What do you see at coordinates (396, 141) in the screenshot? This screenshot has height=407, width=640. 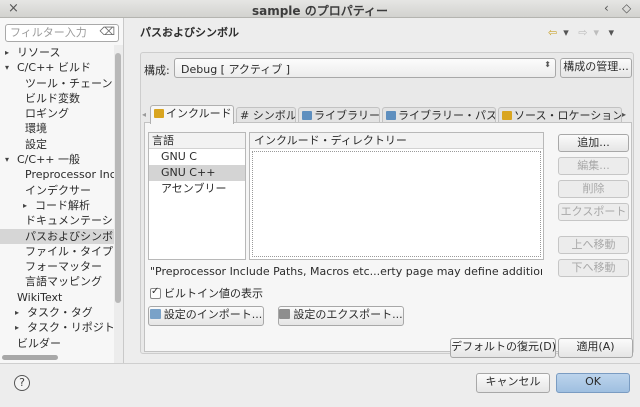 I see `include-directory-column-header: インクルード・ディレクトリー` at bounding box center [396, 141].